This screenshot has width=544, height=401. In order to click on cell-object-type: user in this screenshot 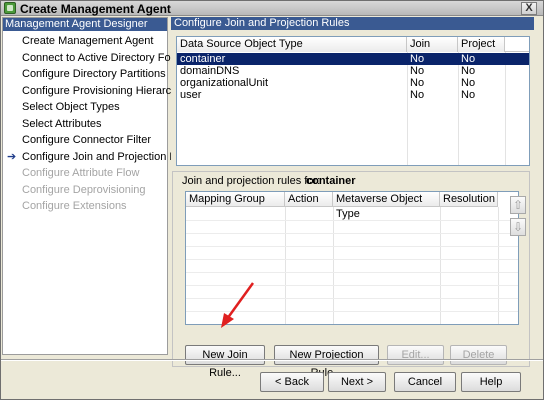, I will do `click(191, 95)`.